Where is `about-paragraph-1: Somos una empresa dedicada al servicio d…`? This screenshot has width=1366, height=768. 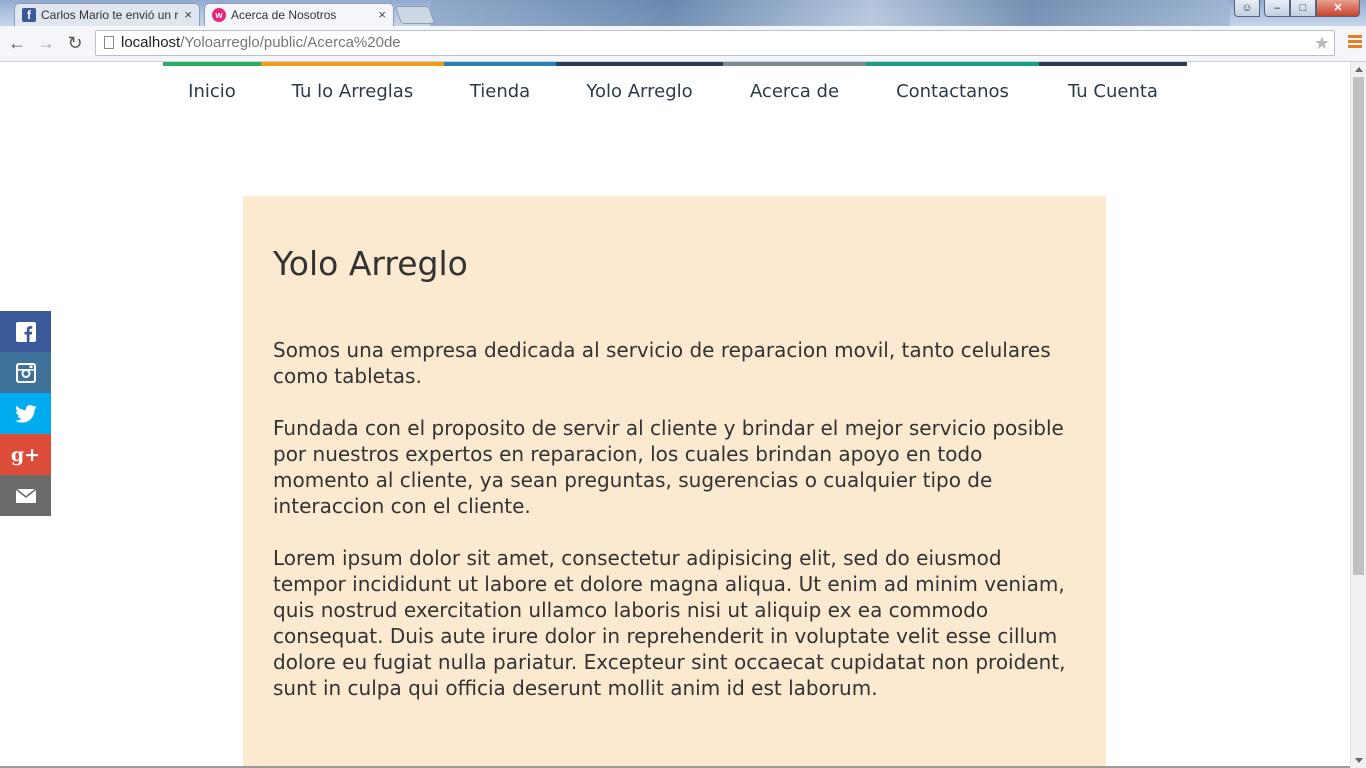
about-paragraph-1: Somos una empresa dedicada al servicio d… is located at coordinates (662, 363).